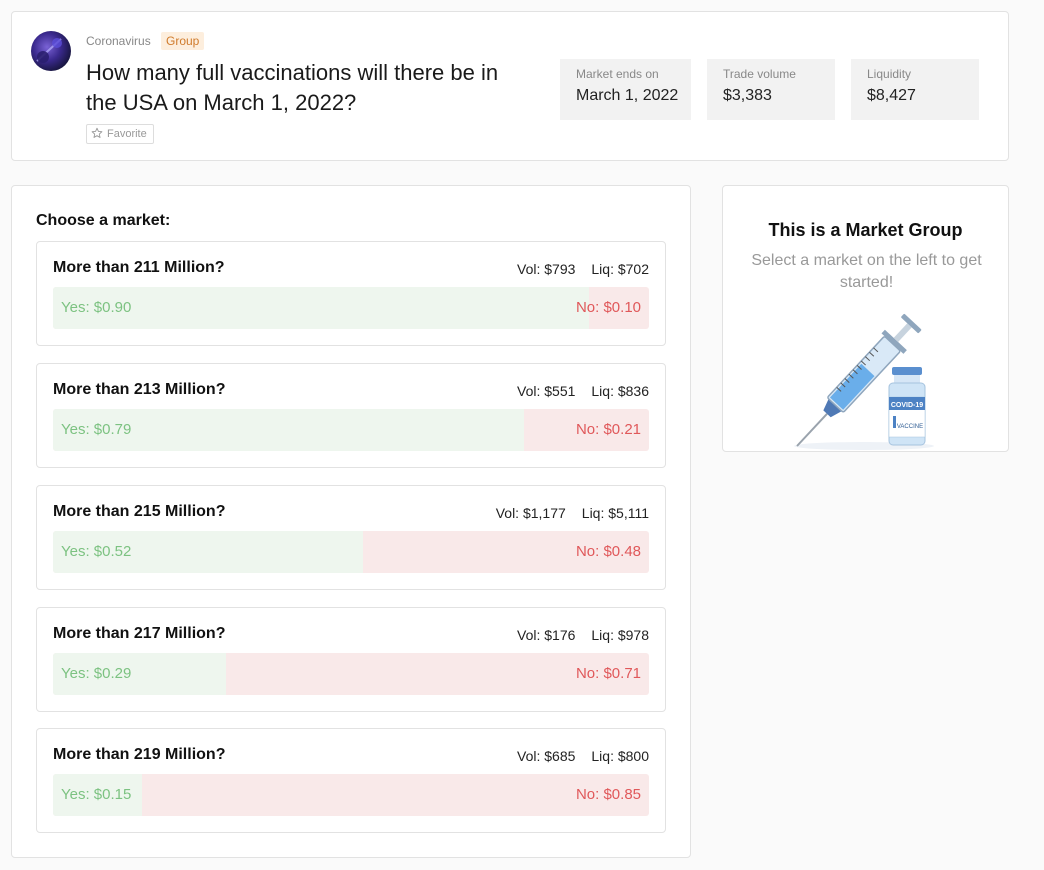 This screenshot has height=870, width=1044. I want to click on favorite-button: Favorite, so click(120, 134).